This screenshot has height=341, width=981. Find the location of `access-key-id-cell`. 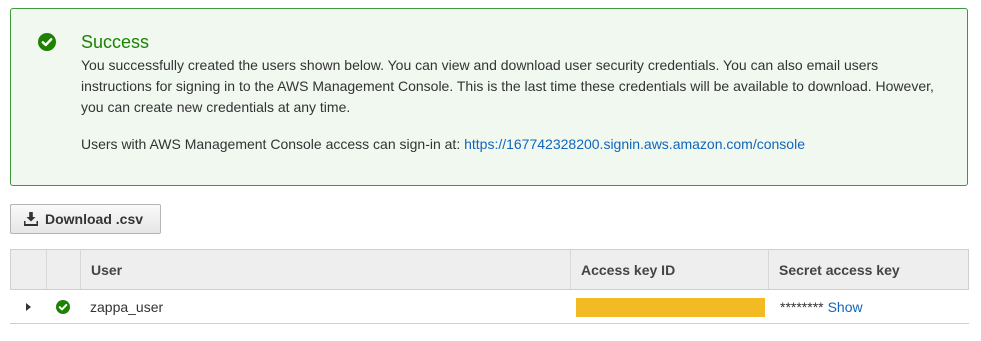

access-key-id-cell is located at coordinates (671, 307).